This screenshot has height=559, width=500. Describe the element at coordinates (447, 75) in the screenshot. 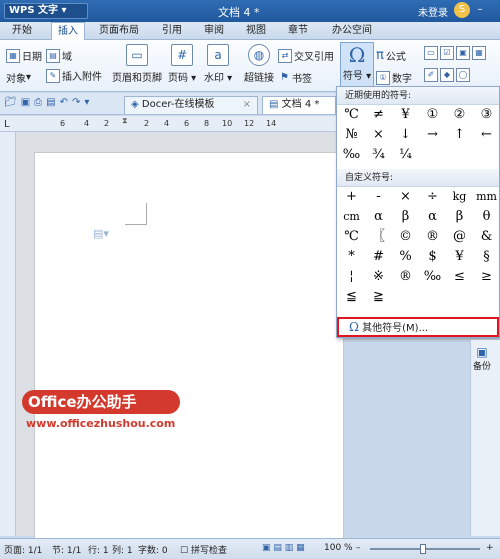

I see `highlight-icon: ◆` at that location.